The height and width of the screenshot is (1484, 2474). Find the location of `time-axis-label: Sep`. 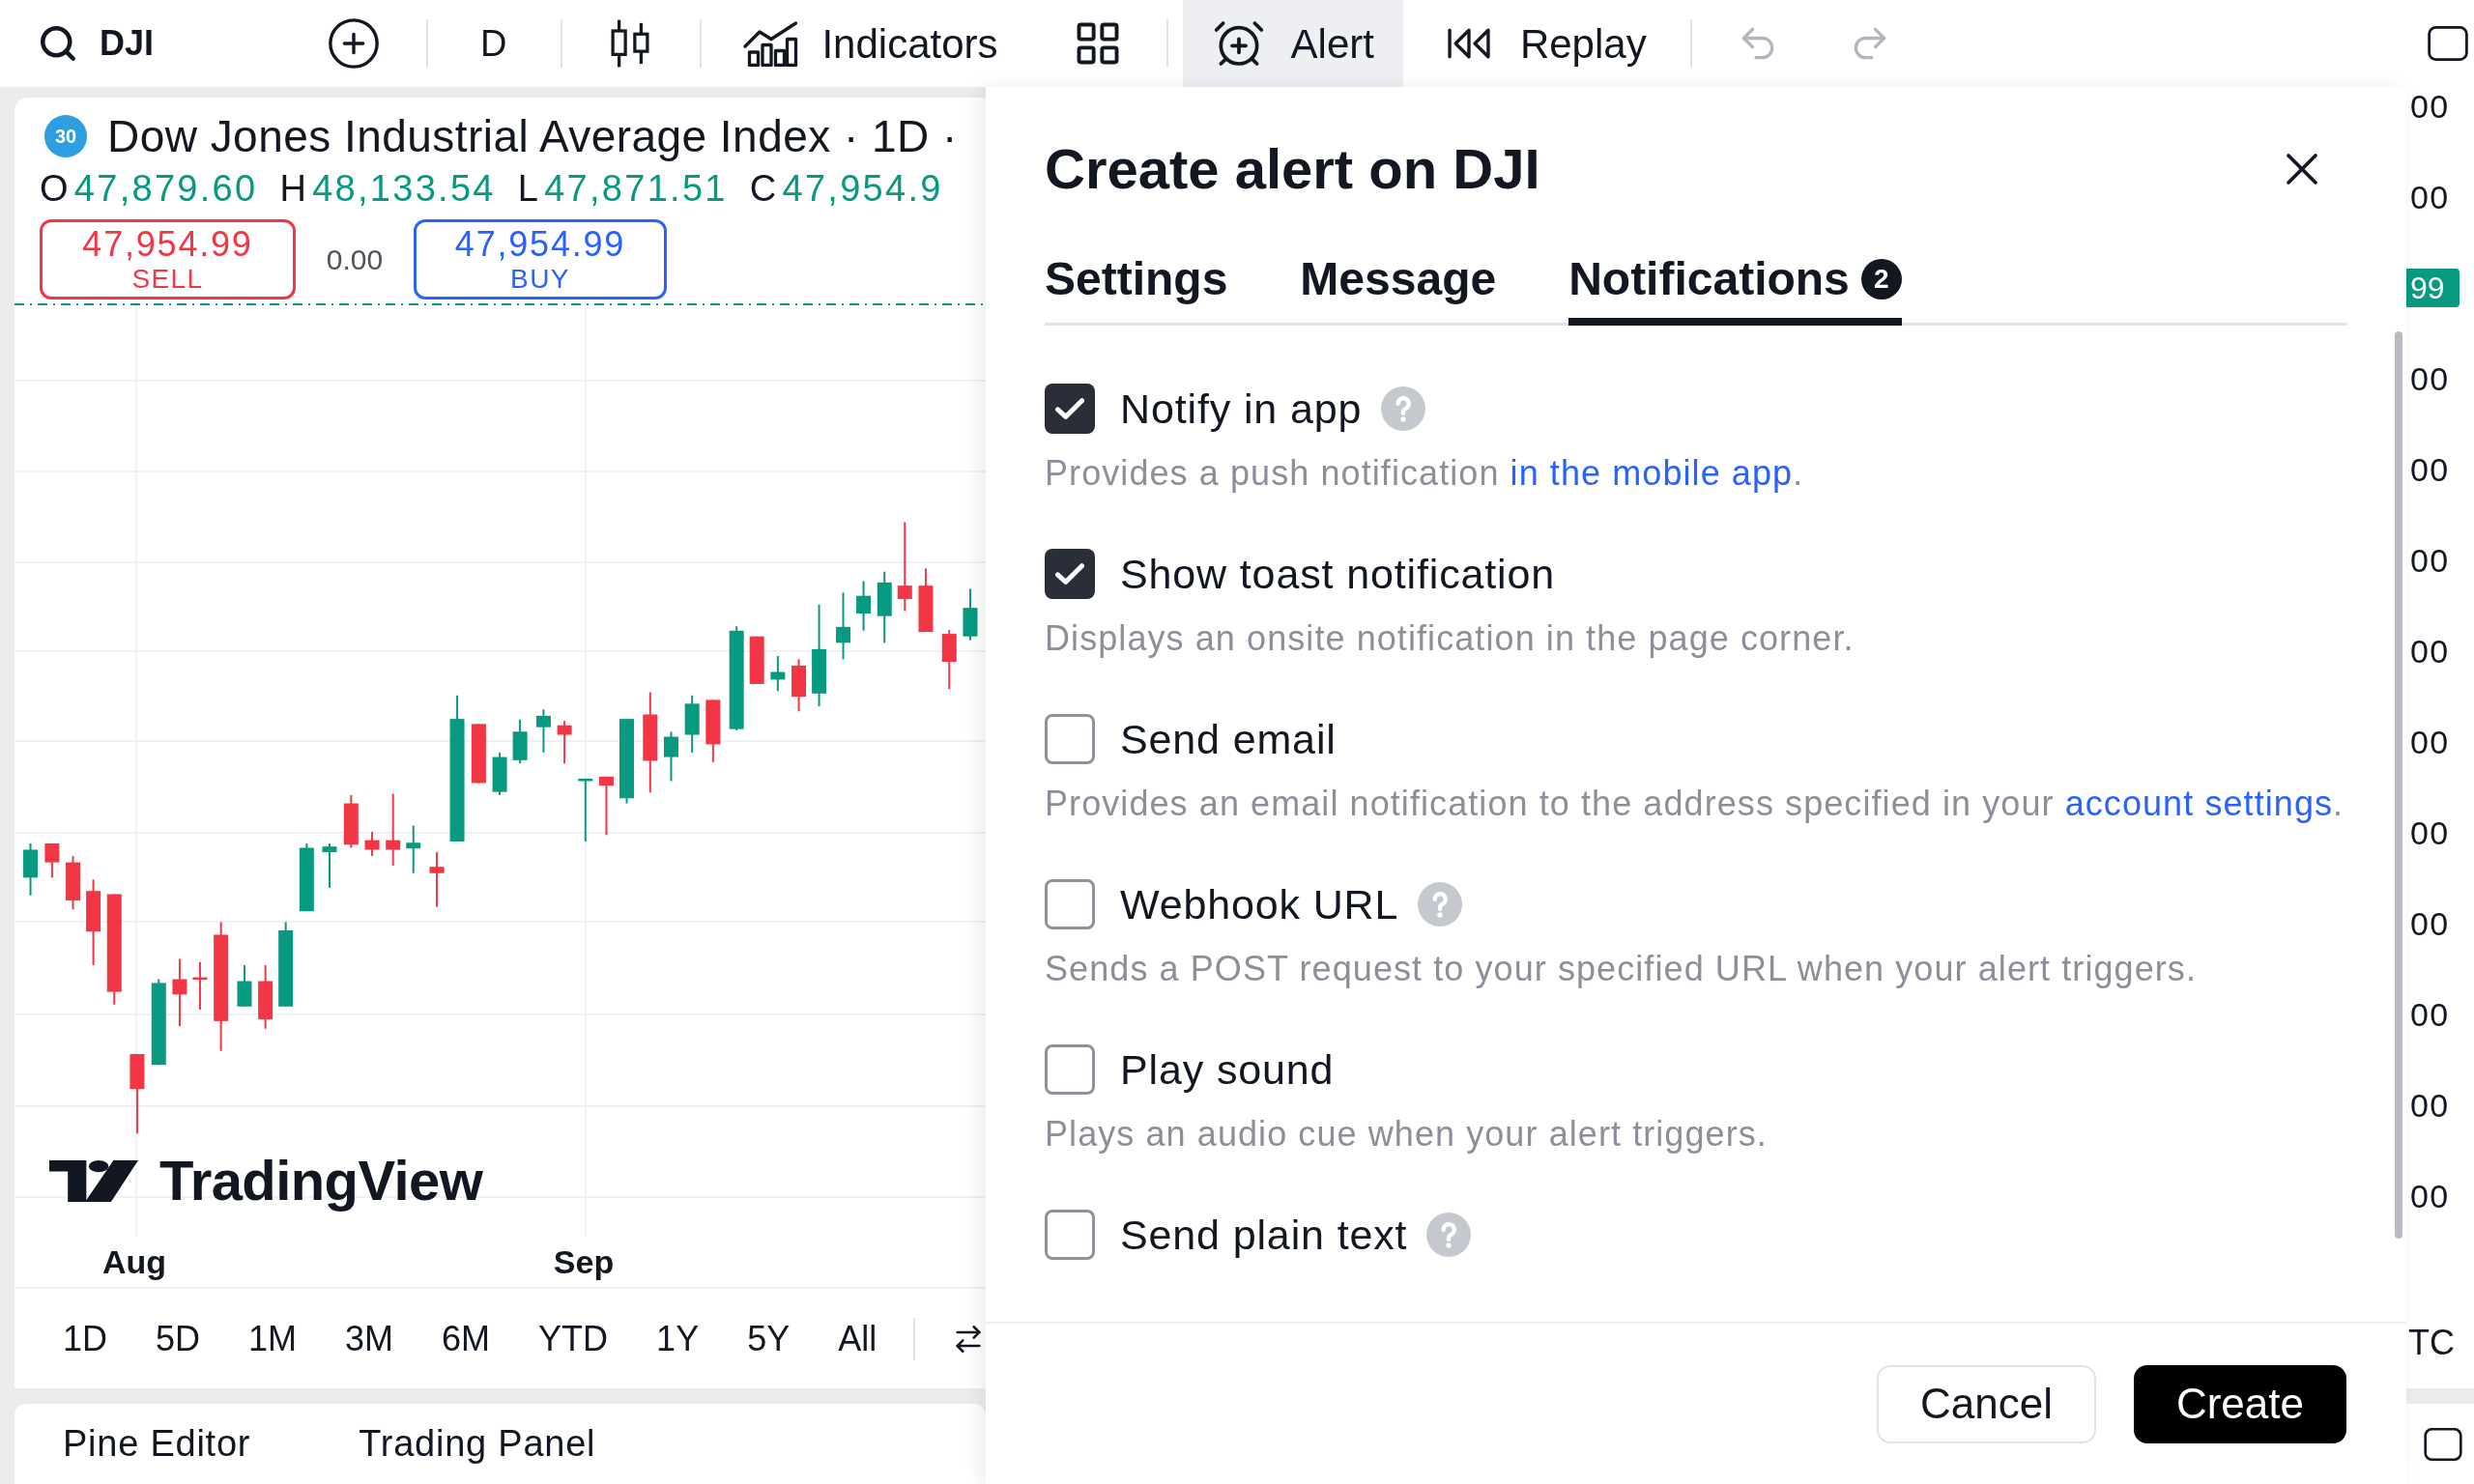

time-axis-label: Sep is located at coordinates (584, 1261).